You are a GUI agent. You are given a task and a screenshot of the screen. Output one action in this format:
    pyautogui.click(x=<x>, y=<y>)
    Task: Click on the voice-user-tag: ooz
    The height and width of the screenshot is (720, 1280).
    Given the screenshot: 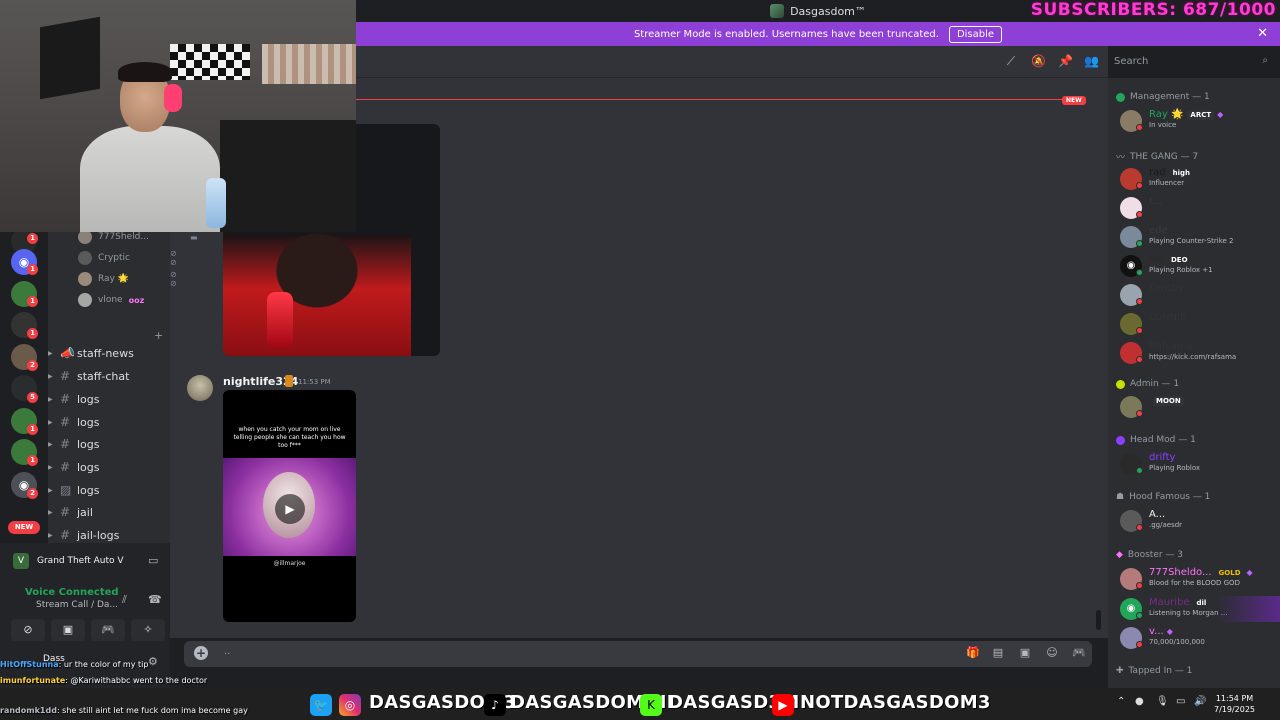 What is the action you would take?
    pyautogui.click(x=136, y=300)
    